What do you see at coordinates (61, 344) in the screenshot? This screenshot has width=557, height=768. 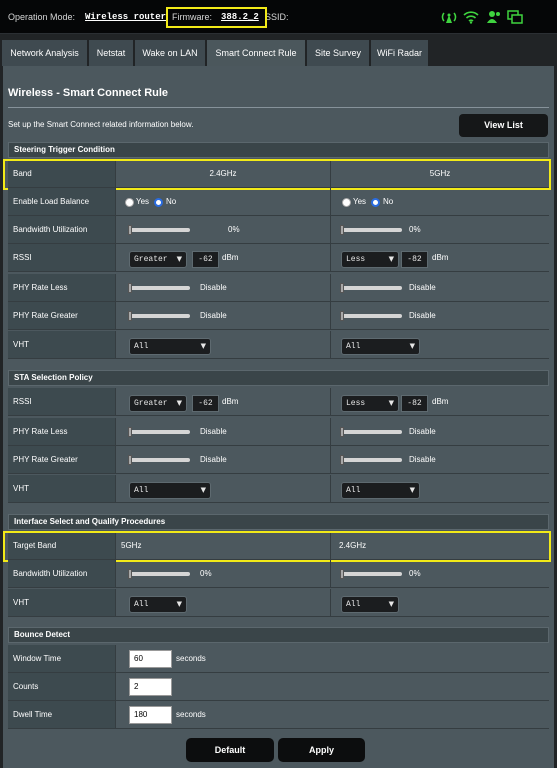 I see `vht-label: VHT` at bounding box center [61, 344].